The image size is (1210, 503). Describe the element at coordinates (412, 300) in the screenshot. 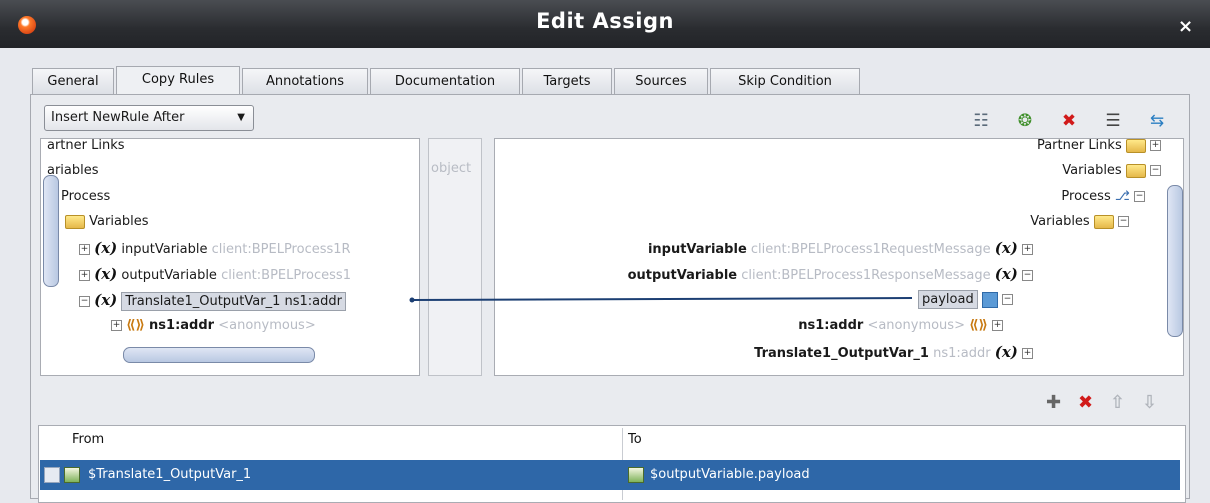

I see `mapping-line-start` at that location.